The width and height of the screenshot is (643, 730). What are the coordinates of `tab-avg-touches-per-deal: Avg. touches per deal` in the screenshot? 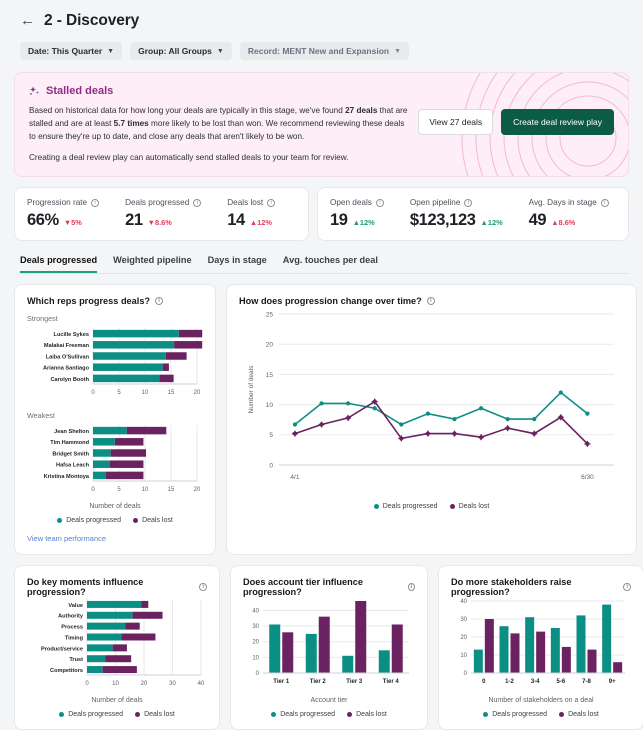 It's located at (330, 264).